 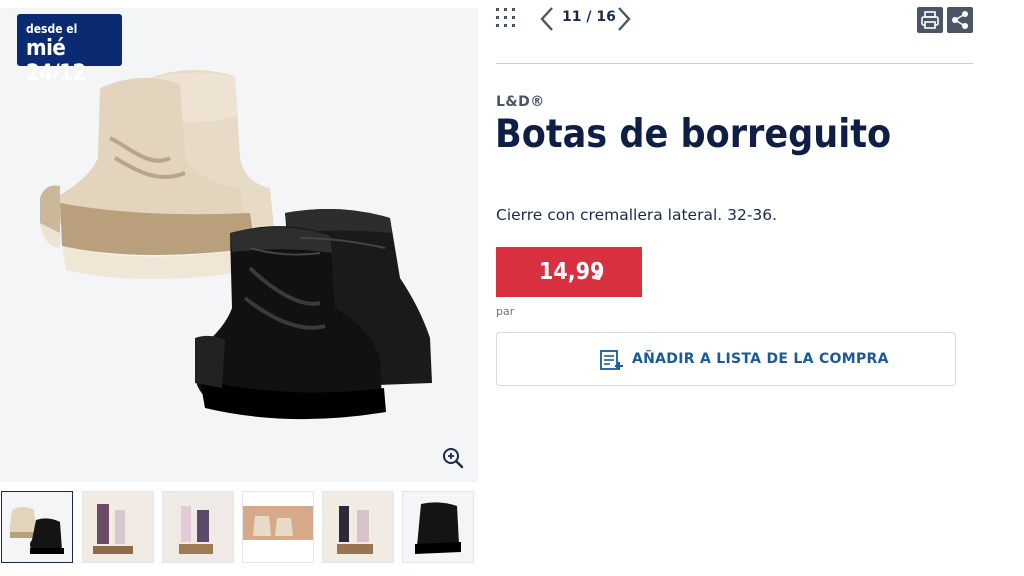 I want to click on add-to-list-label: AÑADIR A LISTA DE LA COMPRA, so click(x=760, y=359).